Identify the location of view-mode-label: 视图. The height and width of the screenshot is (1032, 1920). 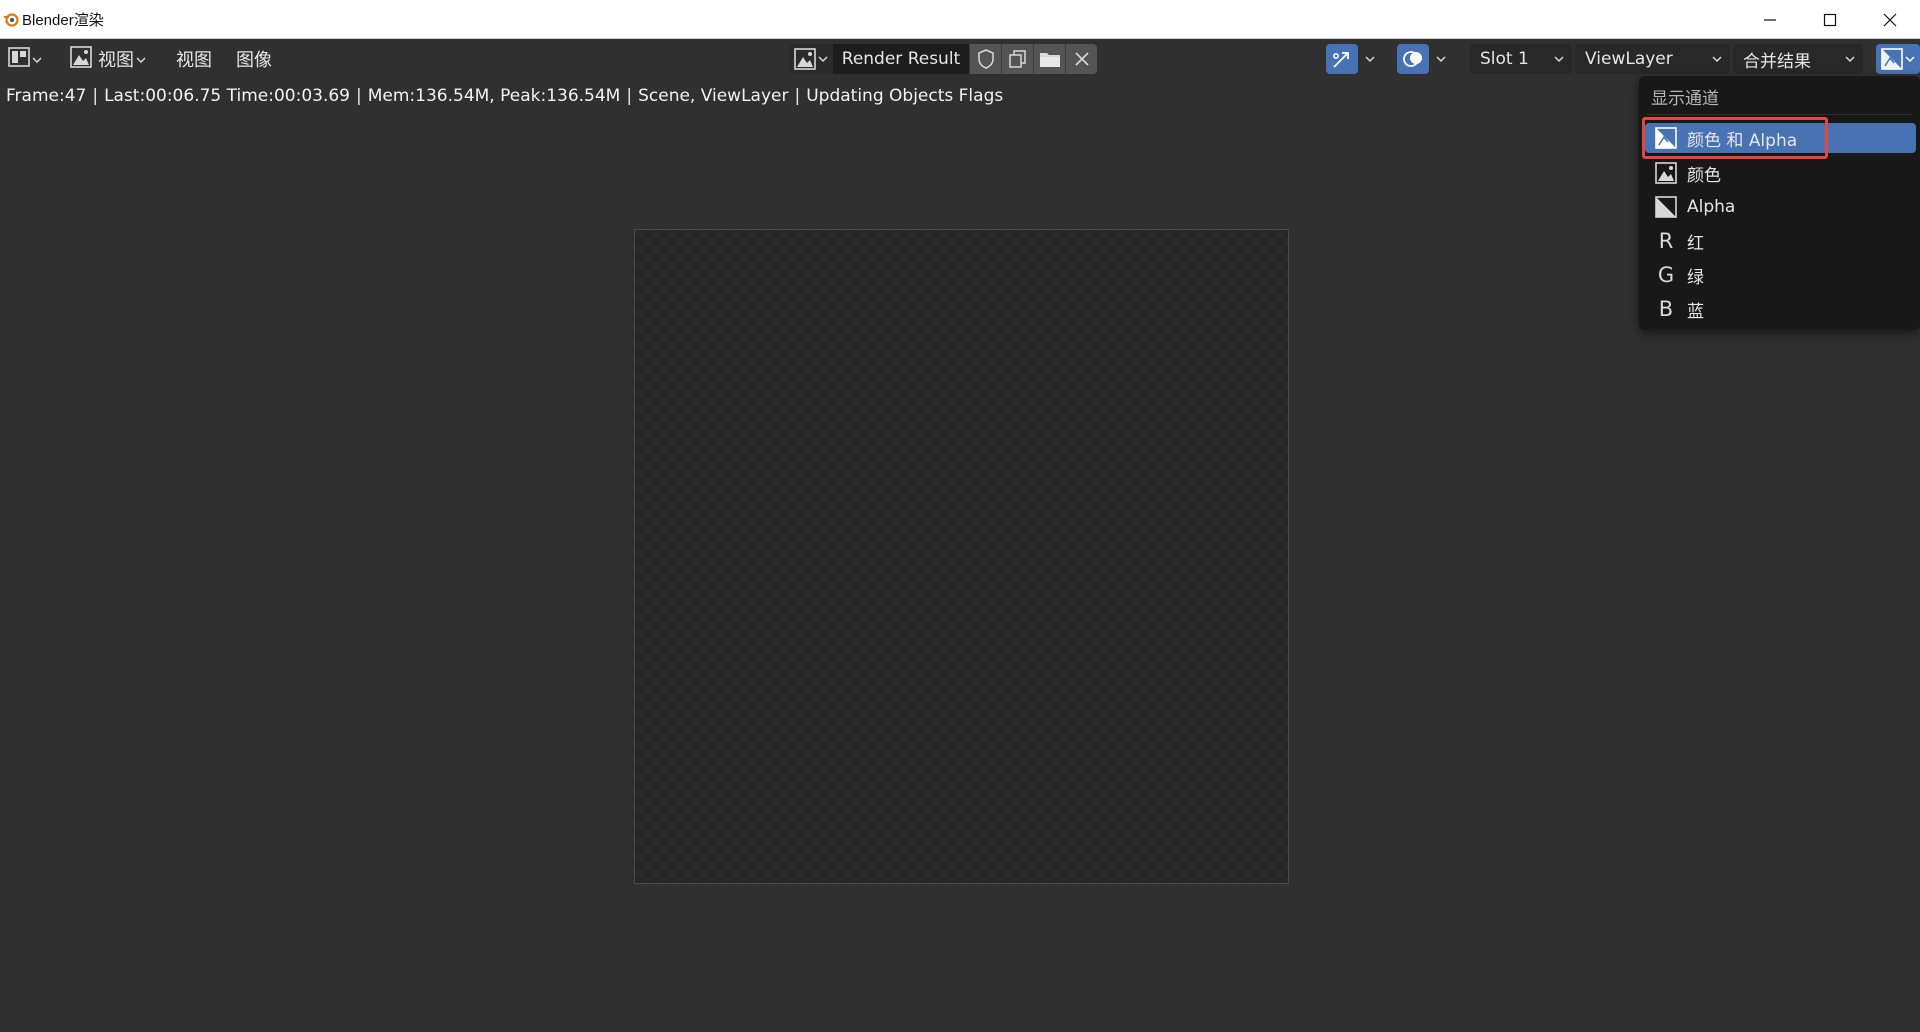
(116, 60).